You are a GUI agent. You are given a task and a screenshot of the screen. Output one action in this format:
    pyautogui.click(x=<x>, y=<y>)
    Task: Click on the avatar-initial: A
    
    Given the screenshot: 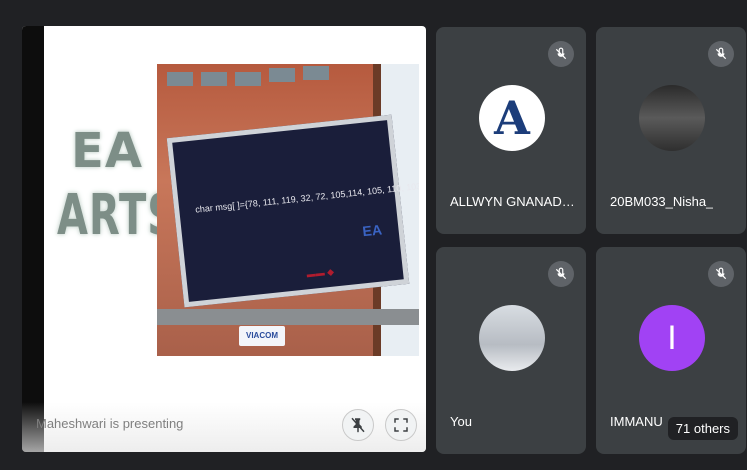 What is the action you would take?
    pyautogui.click(x=512, y=118)
    